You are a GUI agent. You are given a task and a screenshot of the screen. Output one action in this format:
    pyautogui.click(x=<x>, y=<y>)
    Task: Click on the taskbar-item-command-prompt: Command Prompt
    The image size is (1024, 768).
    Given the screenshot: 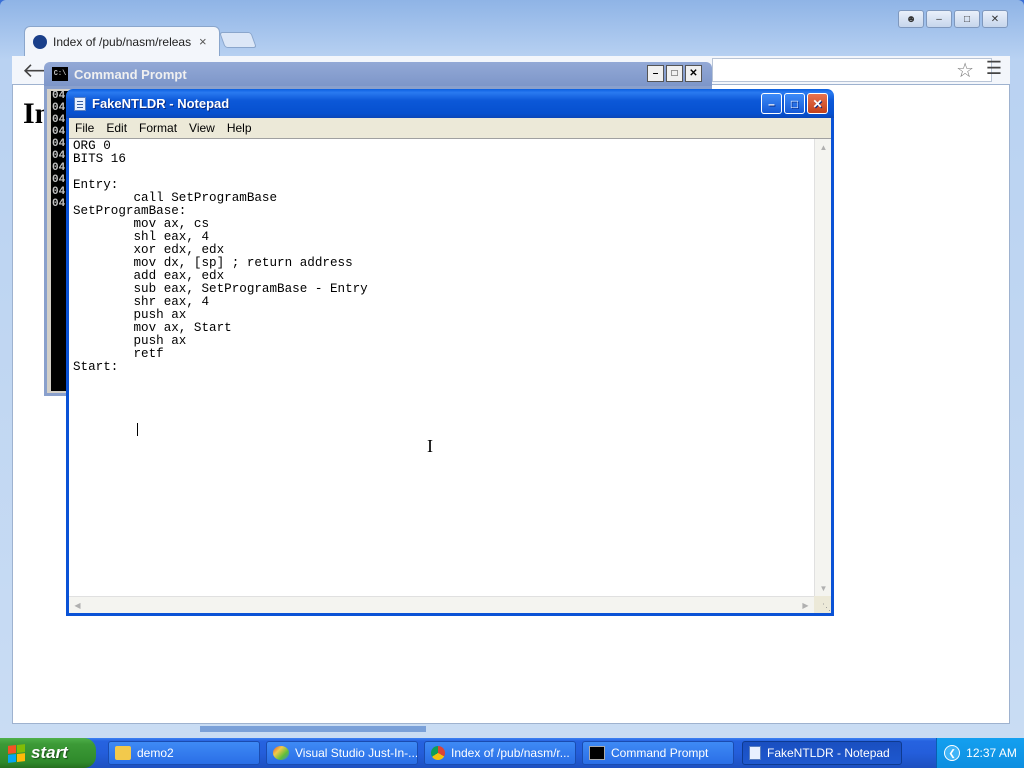 What is the action you would take?
    pyautogui.click(x=658, y=753)
    